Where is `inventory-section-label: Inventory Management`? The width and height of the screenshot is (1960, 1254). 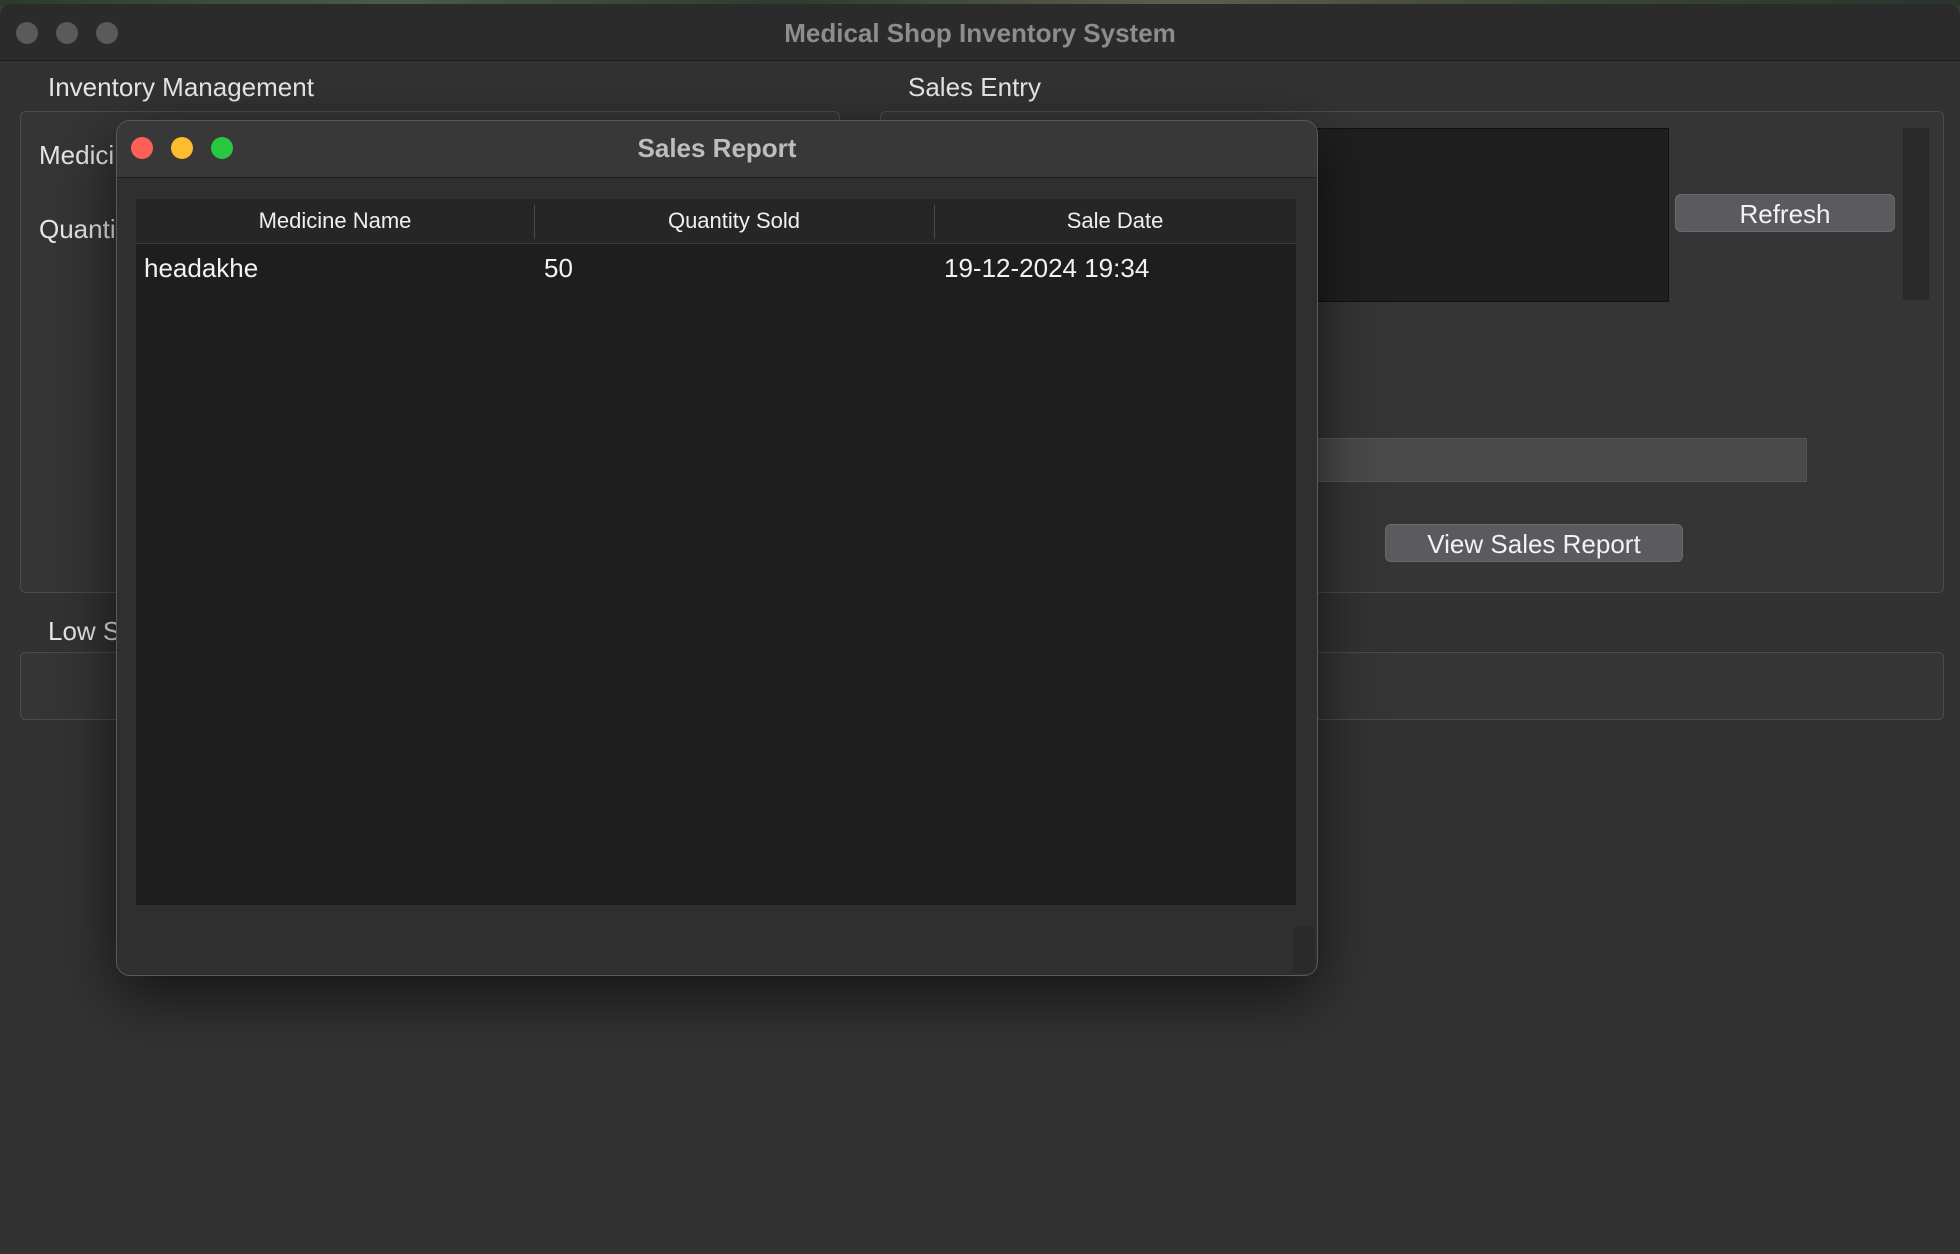 inventory-section-label: Inventory Management is located at coordinates (181, 87).